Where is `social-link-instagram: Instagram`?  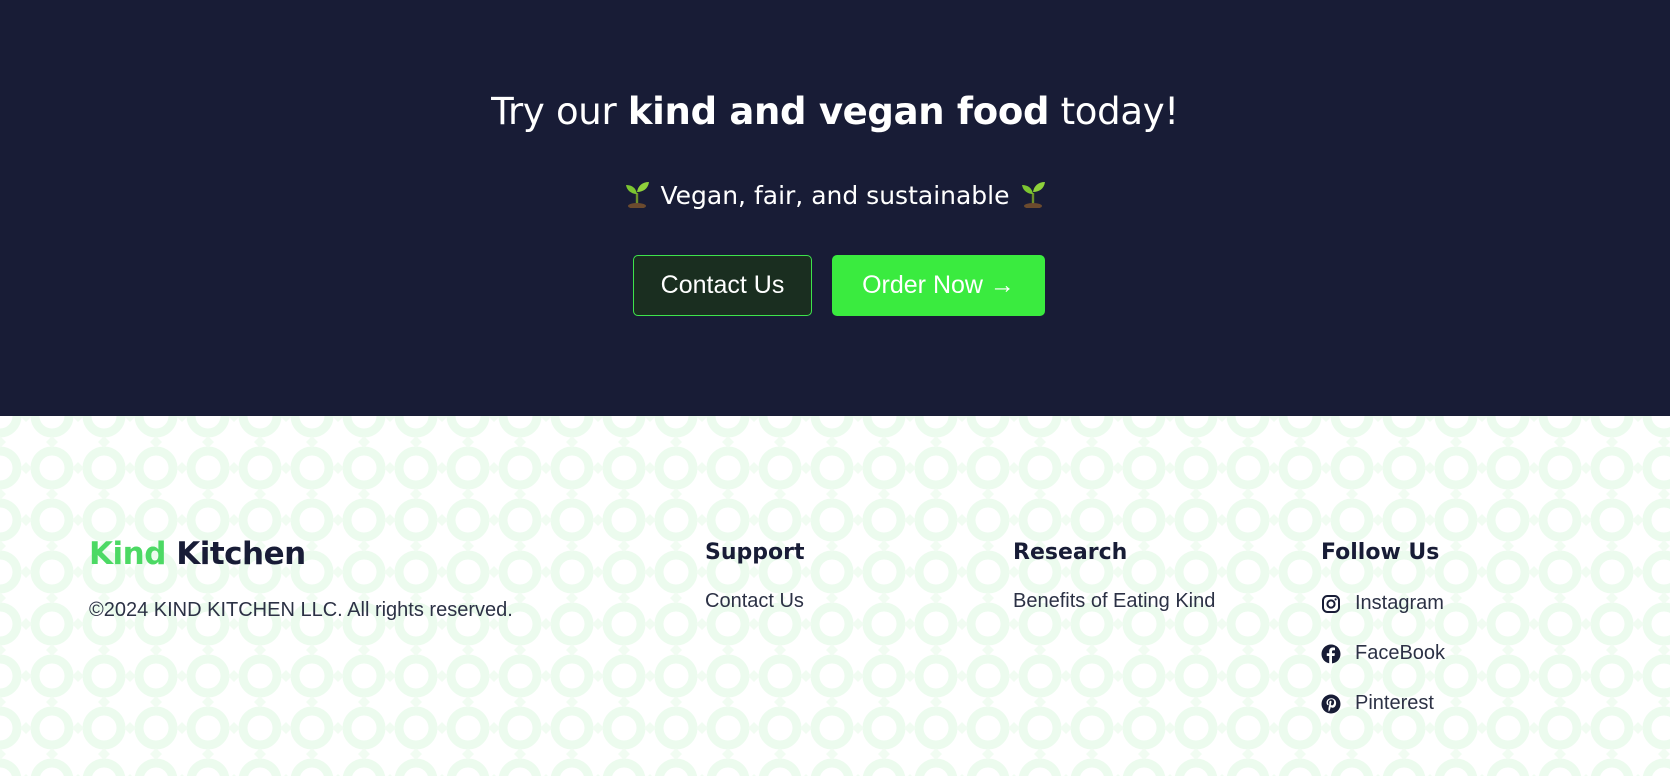
social-link-instagram: Instagram is located at coordinates (1382, 603).